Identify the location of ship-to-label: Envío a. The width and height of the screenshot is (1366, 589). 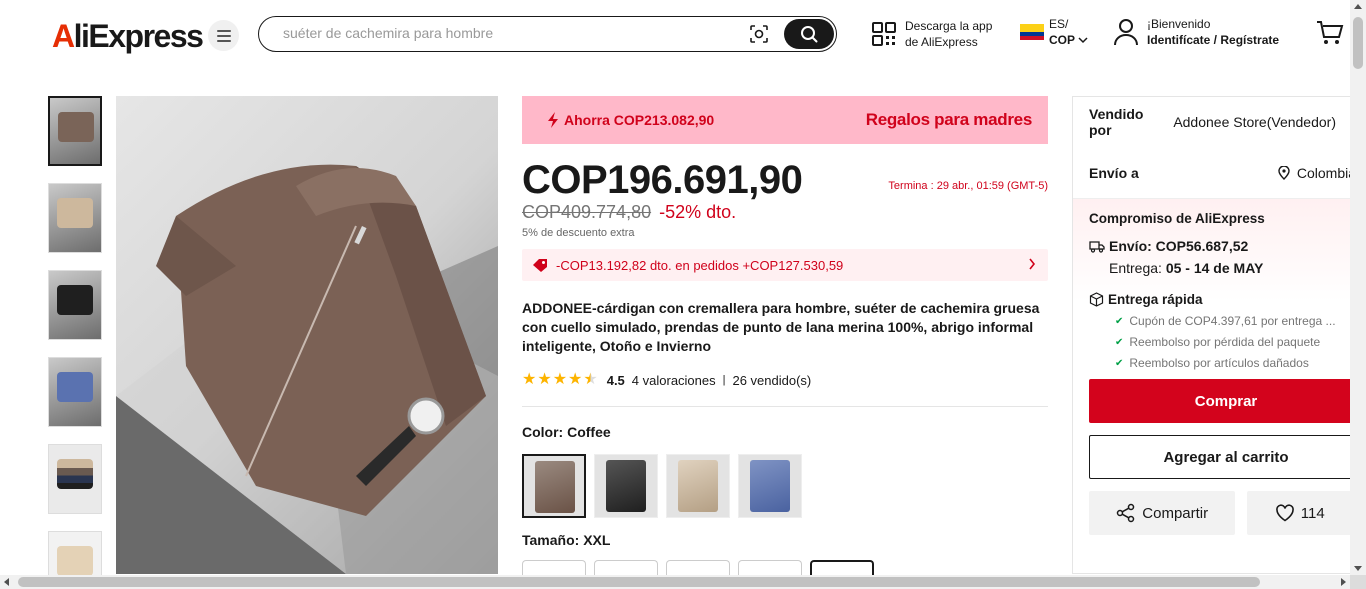
(1114, 172).